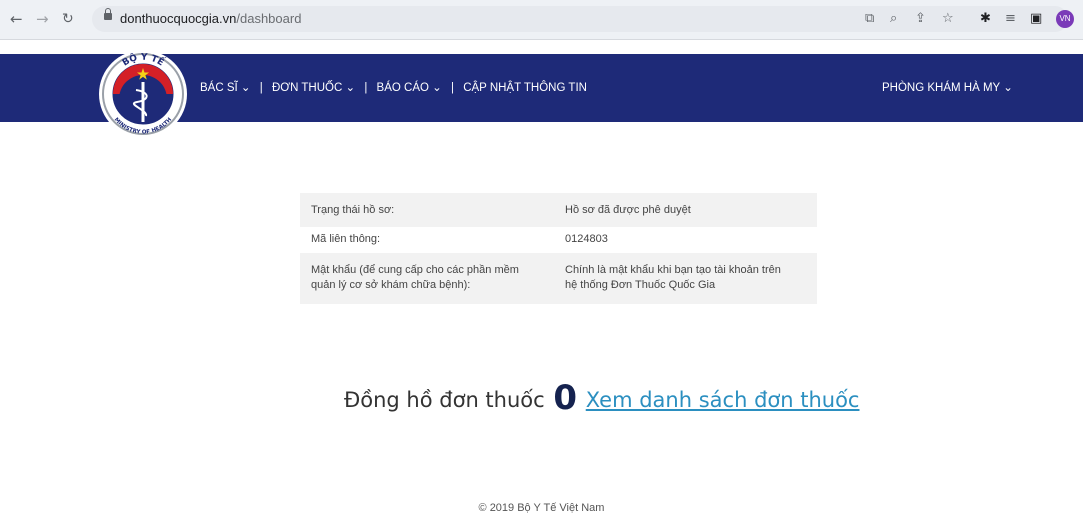 The image size is (1083, 514). What do you see at coordinates (143, 94) in the screenshot?
I see `ministry-of-health-logo: BỘ Y TẾ MINISTRY OF HEALTH` at bounding box center [143, 94].